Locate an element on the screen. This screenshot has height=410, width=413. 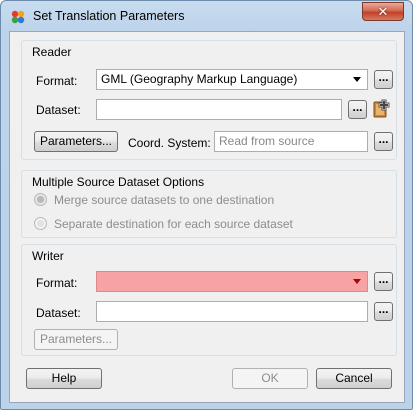
help-button: Help is located at coordinates (64, 378).